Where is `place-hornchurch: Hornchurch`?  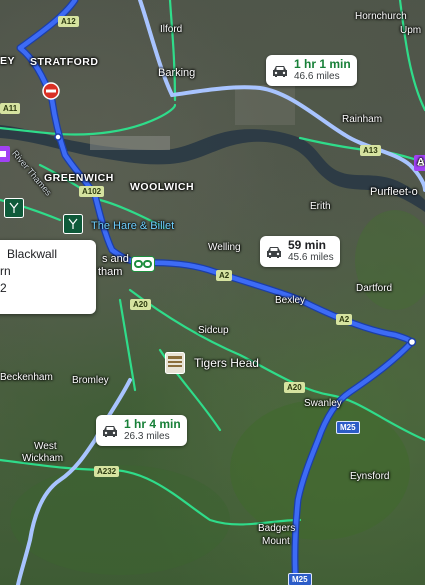
place-hornchurch: Hornchurch is located at coordinates (381, 16).